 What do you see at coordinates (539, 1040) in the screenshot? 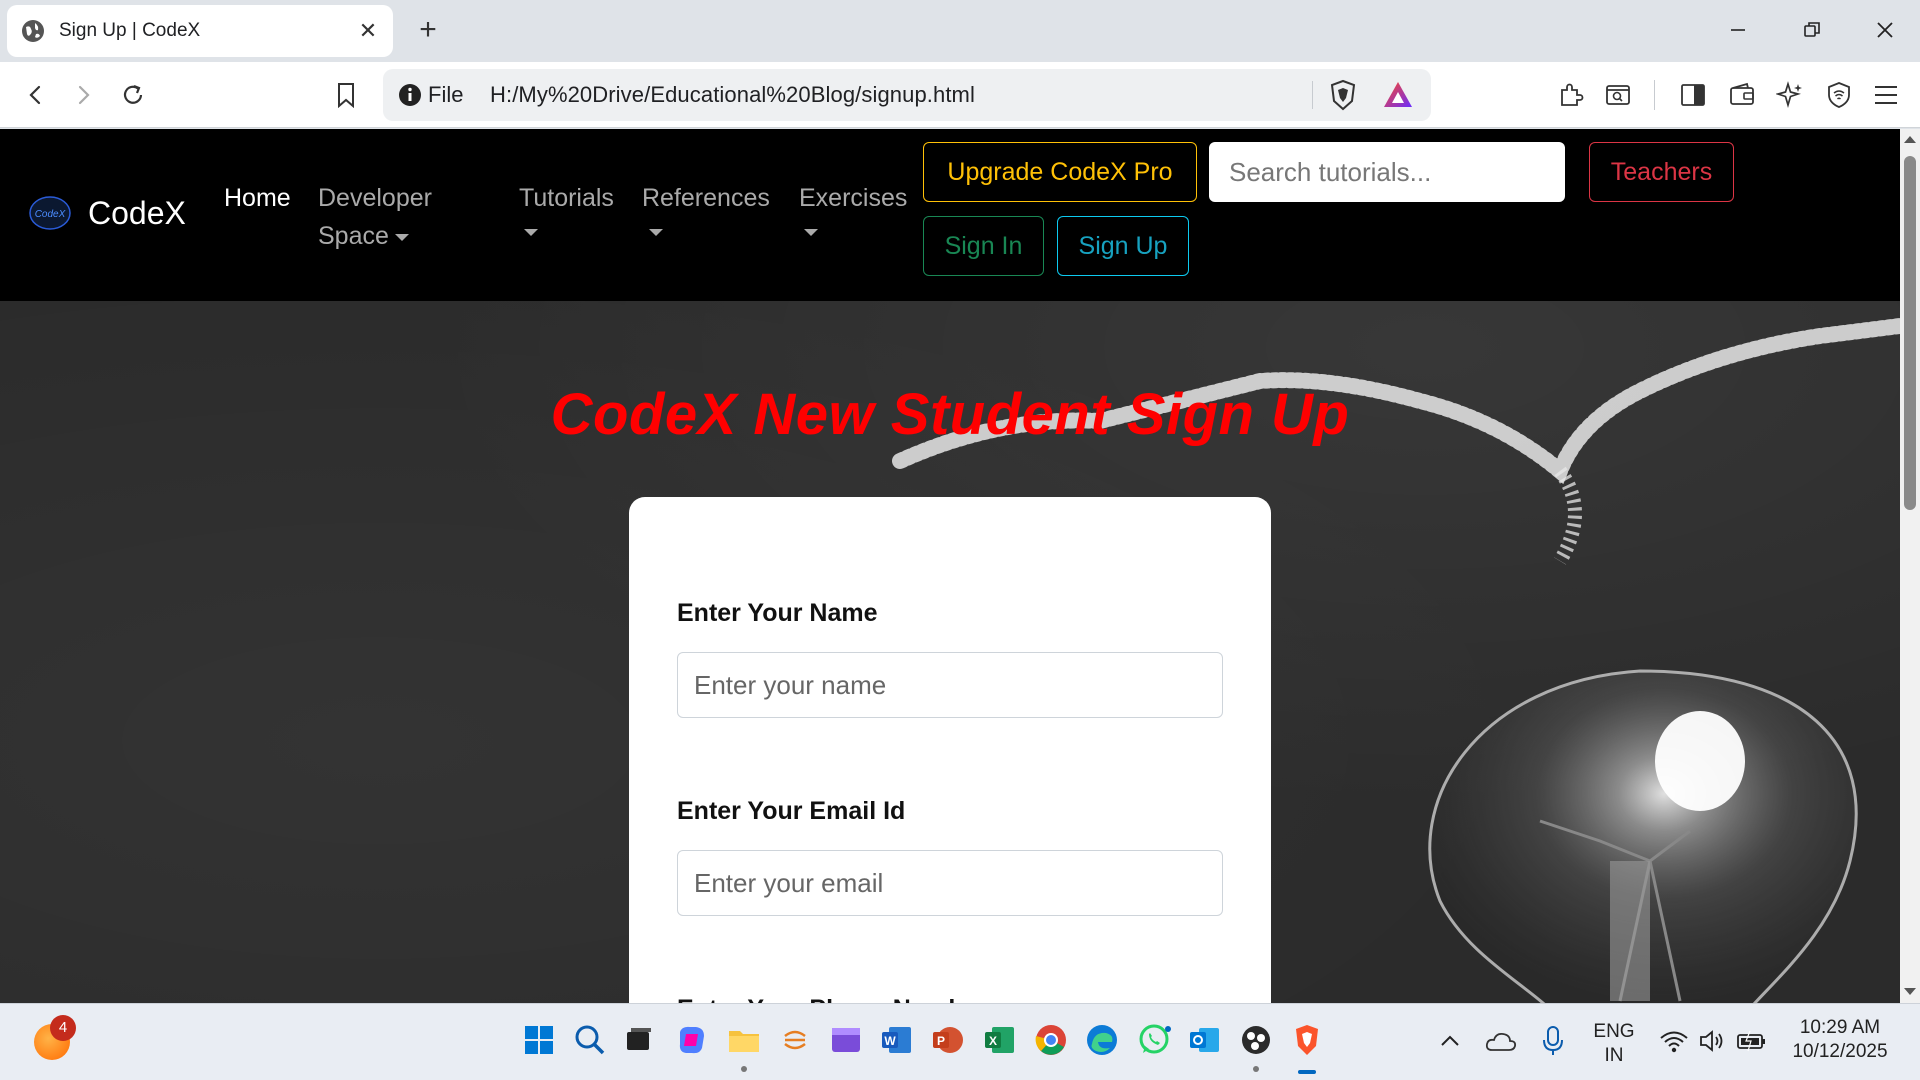
I see `start-icon` at bounding box center [539, 1040].